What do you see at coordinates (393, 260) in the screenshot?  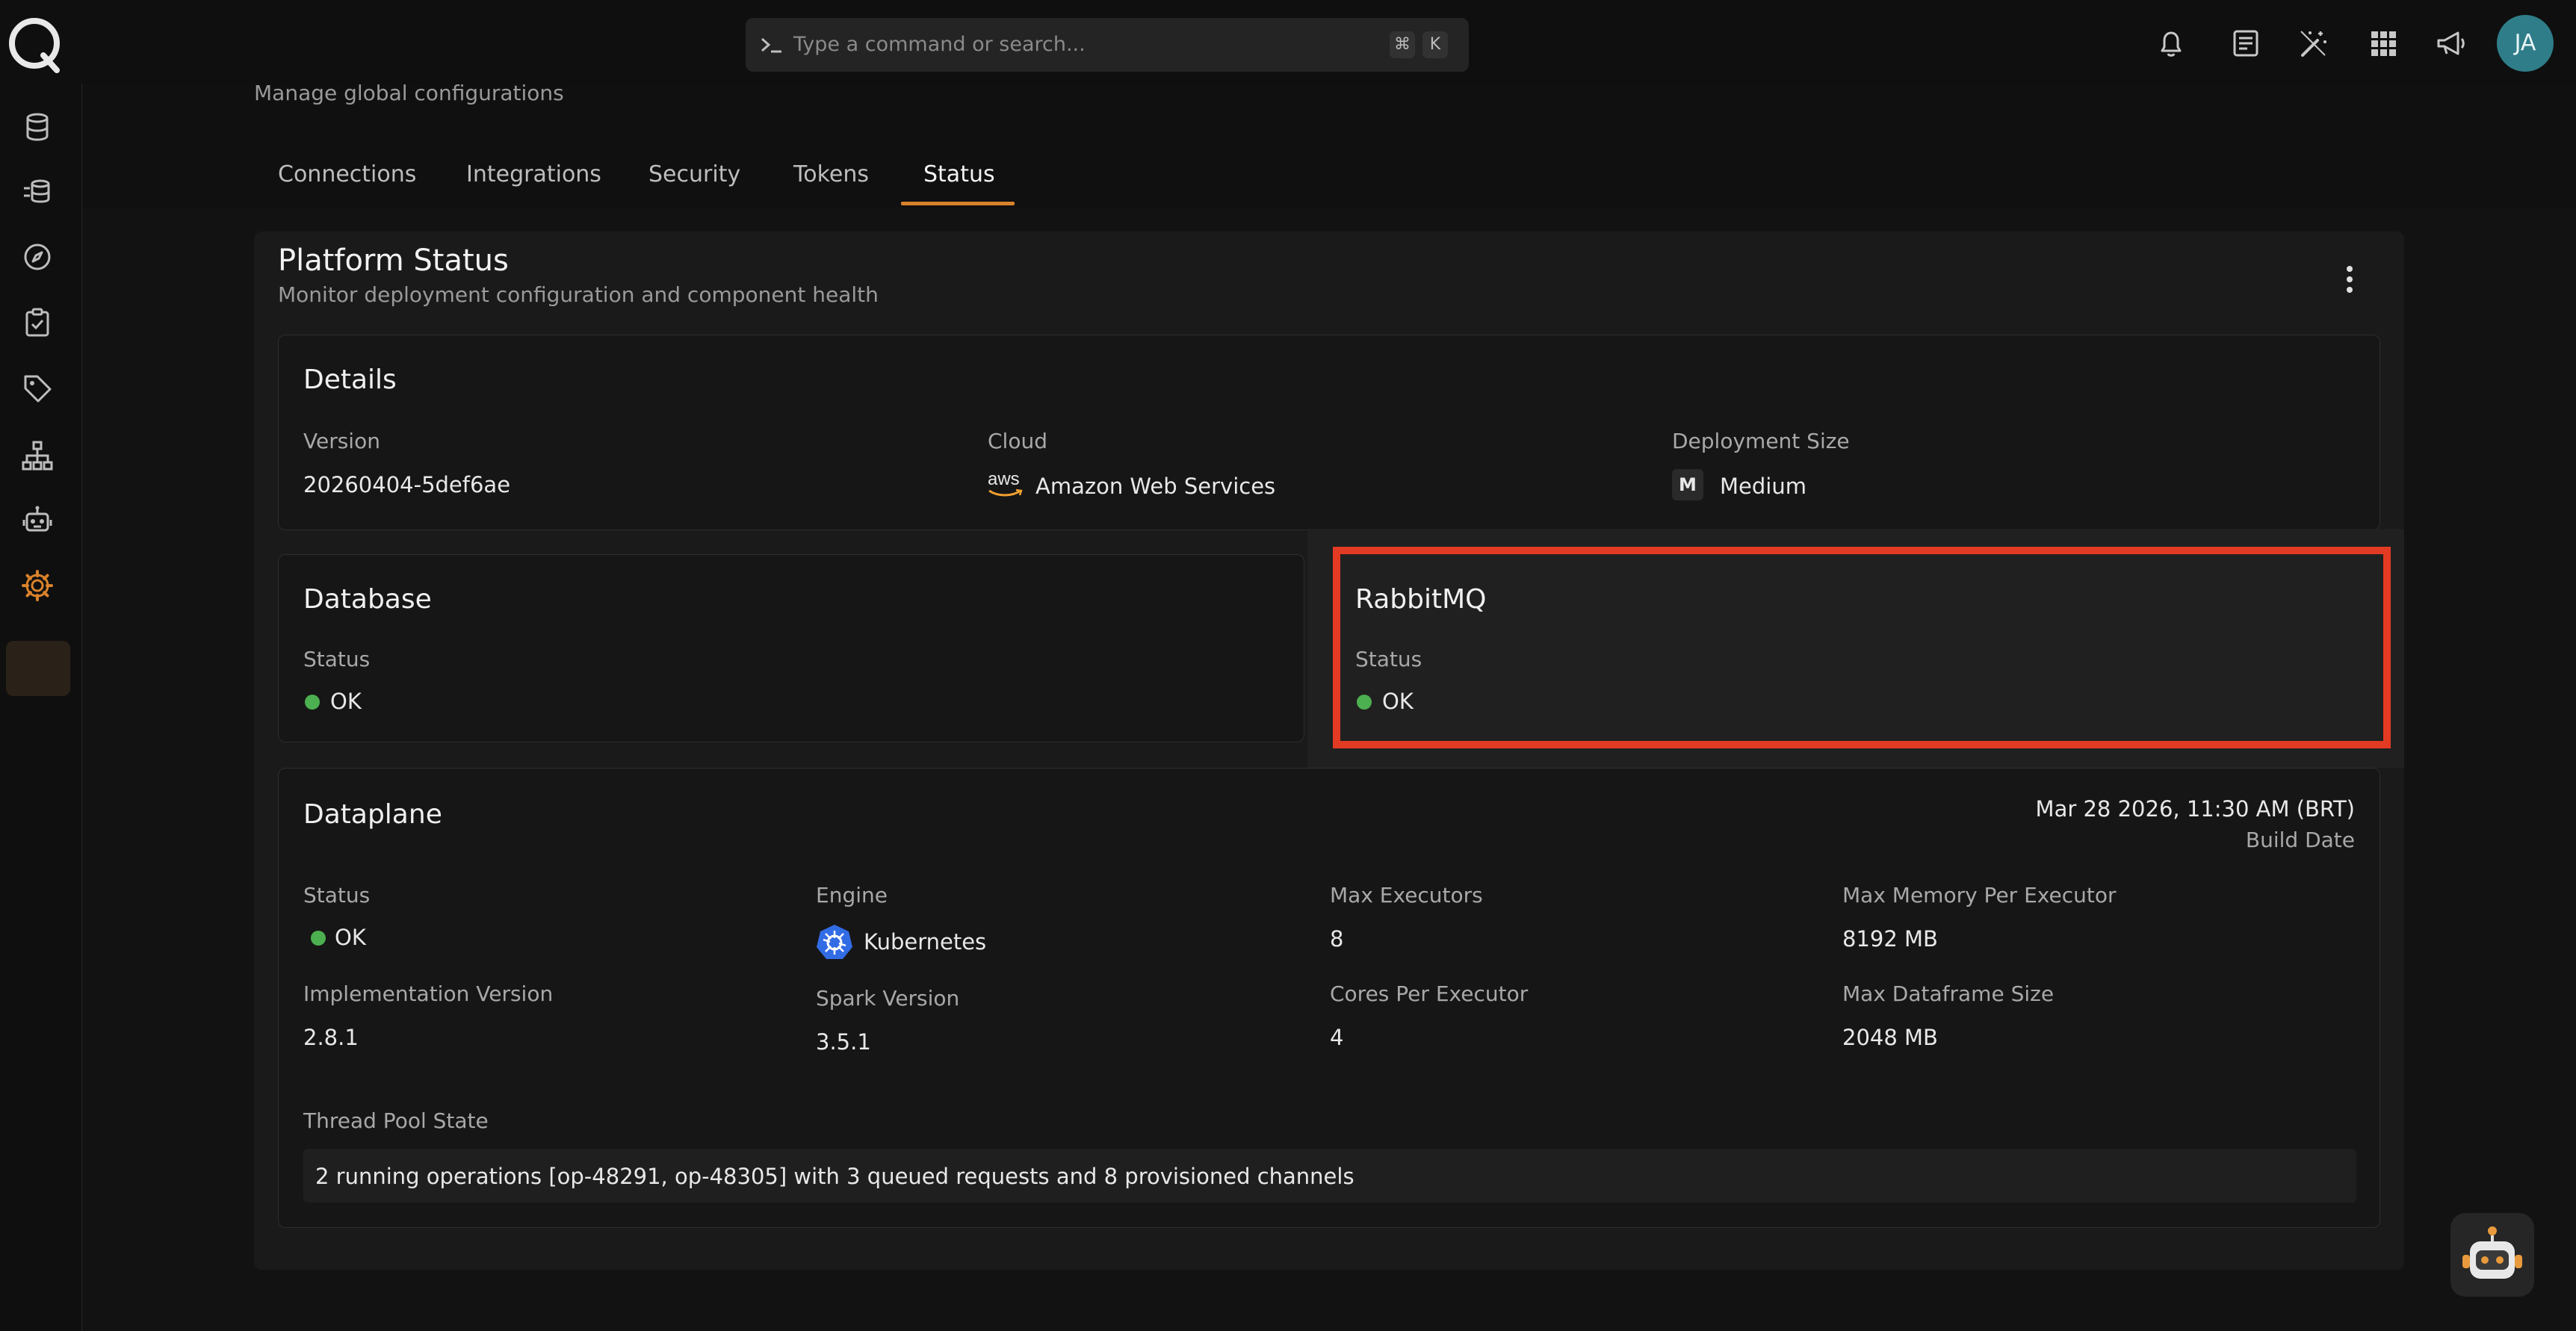 I see `card-title: Platform Status` at bounding box center [393, 260].